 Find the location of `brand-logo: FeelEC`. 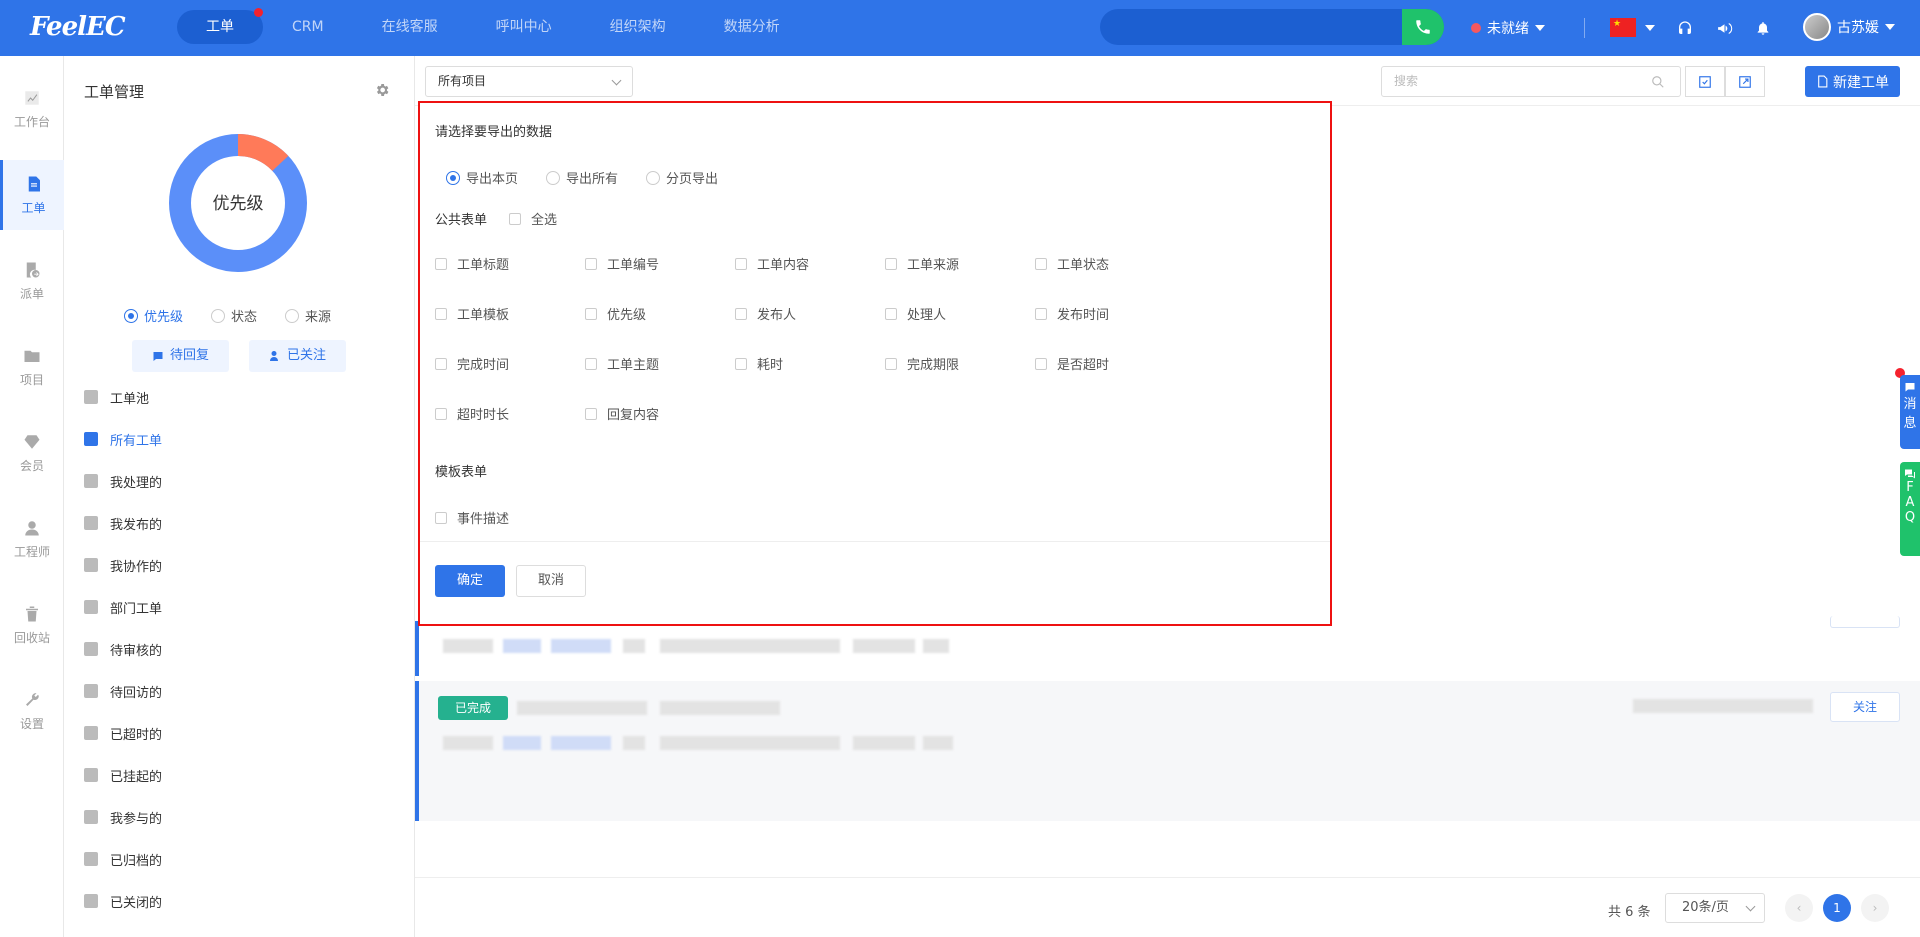

brand-logo: FeelEC is located at coordinates (78, 27).